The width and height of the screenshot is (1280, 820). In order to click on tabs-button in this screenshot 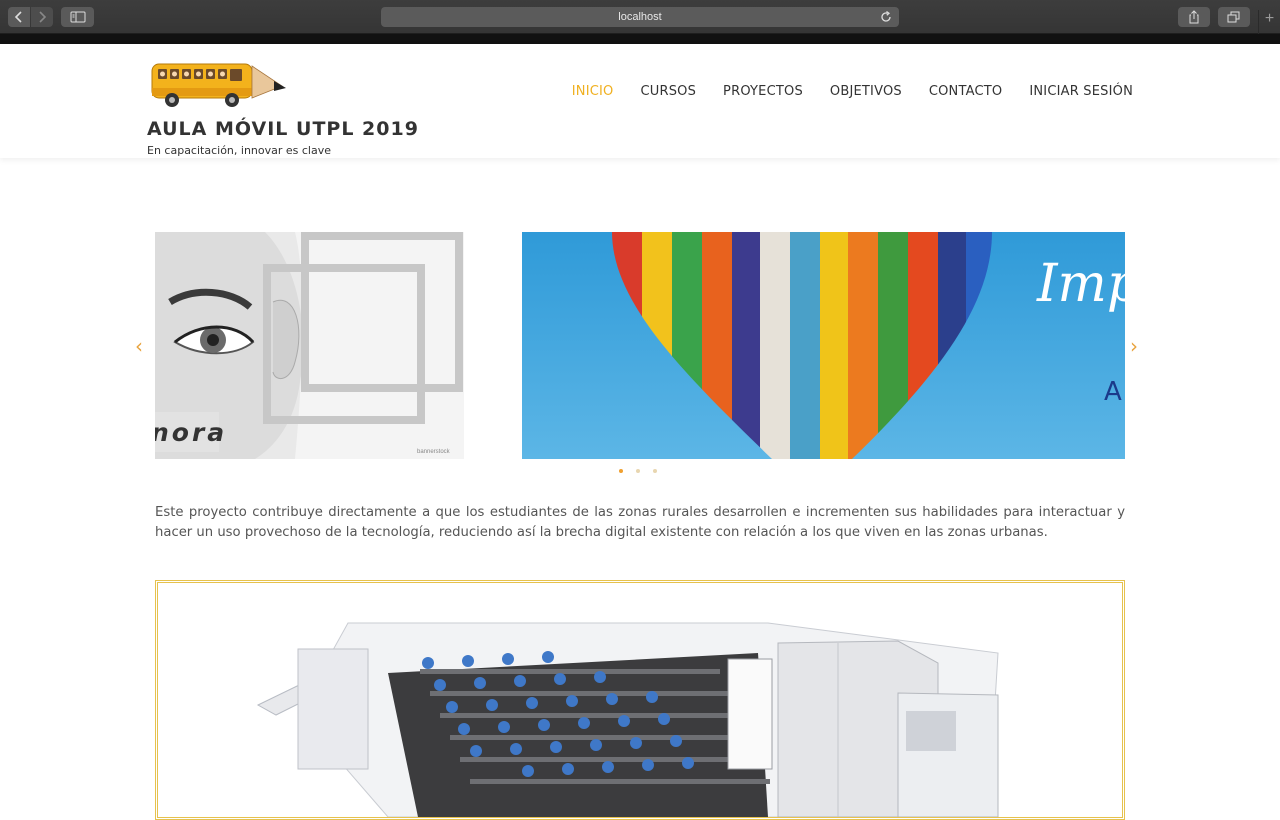, I will do `click(1234, 17)`.